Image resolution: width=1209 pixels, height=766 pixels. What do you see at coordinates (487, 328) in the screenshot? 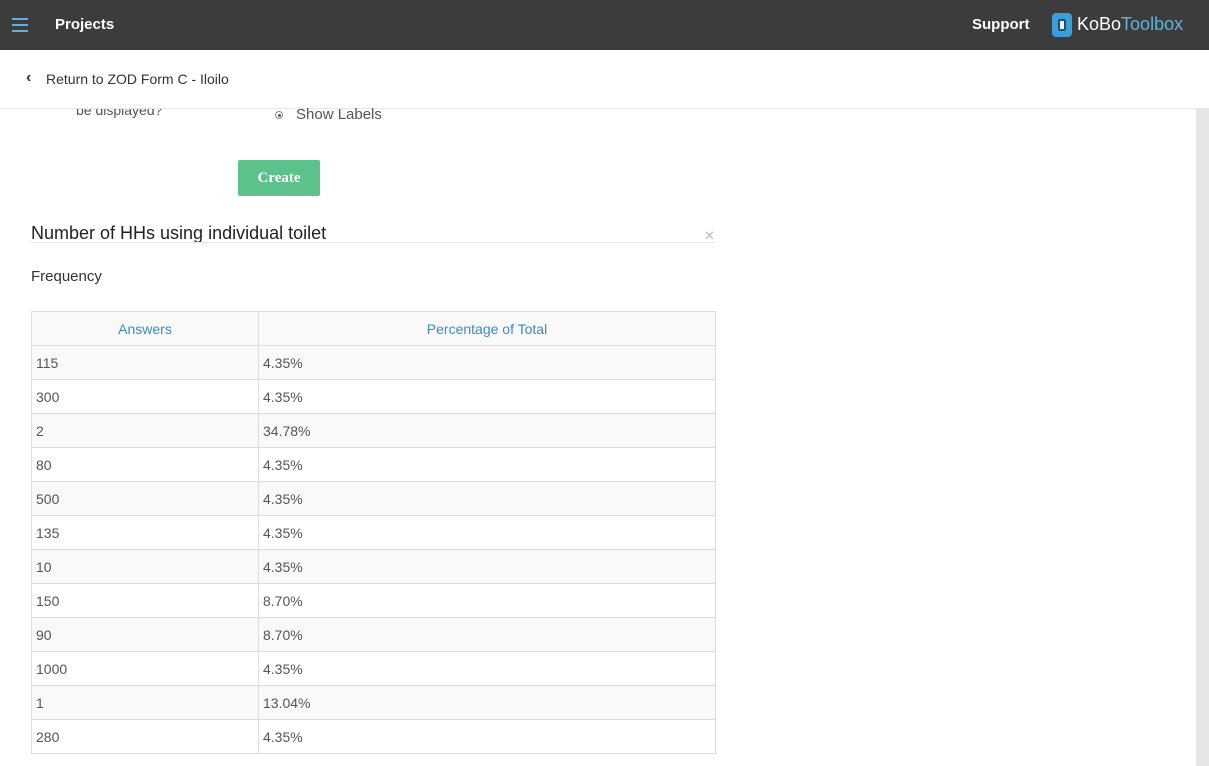
I see `column-header-percentage: Percentage of Total` at bounding box center [487, 328].